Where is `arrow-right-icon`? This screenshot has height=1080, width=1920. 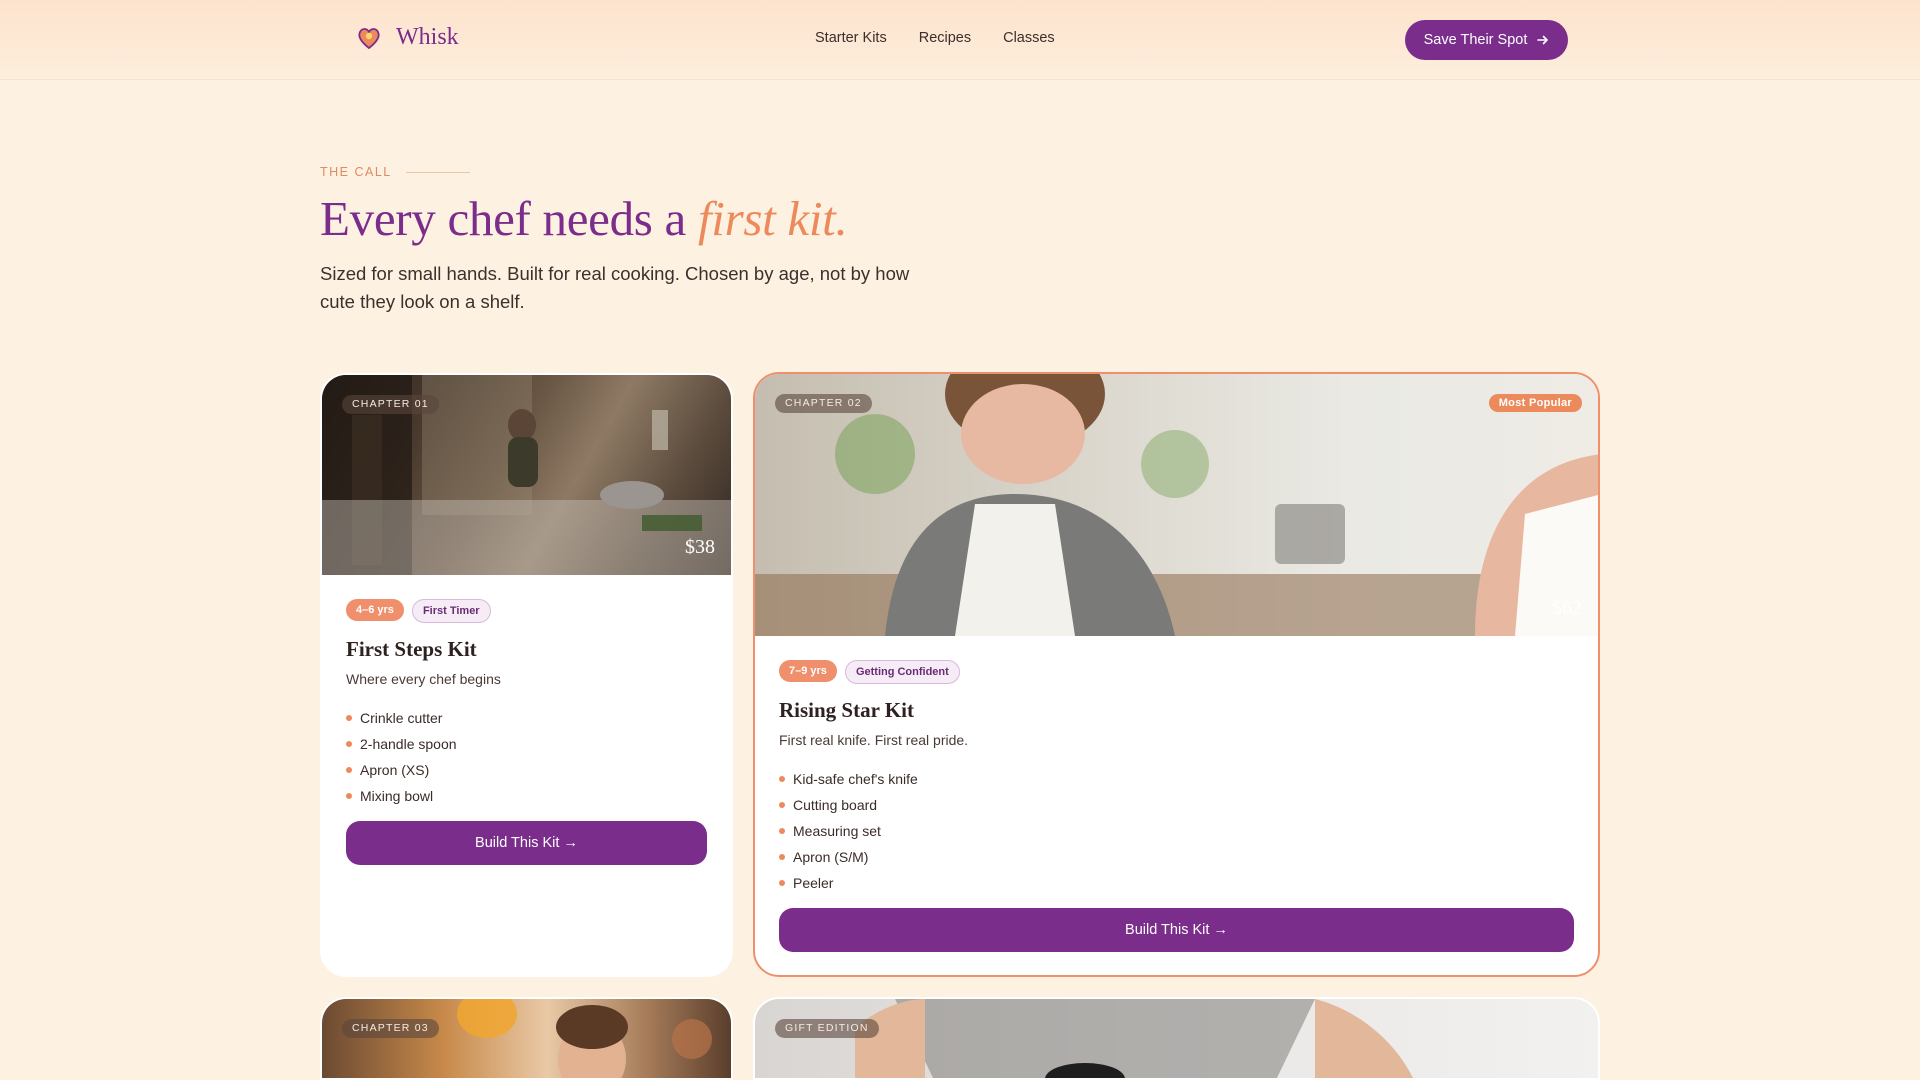
arrow-right-icon is located at coordinates (1543, 40).